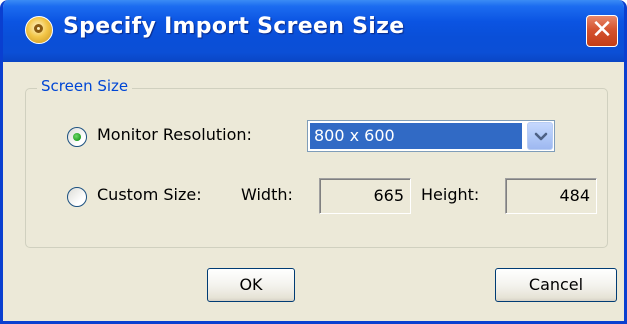 The image size is (627, 324). I want to click on height-field: 484, so click(551, 196).